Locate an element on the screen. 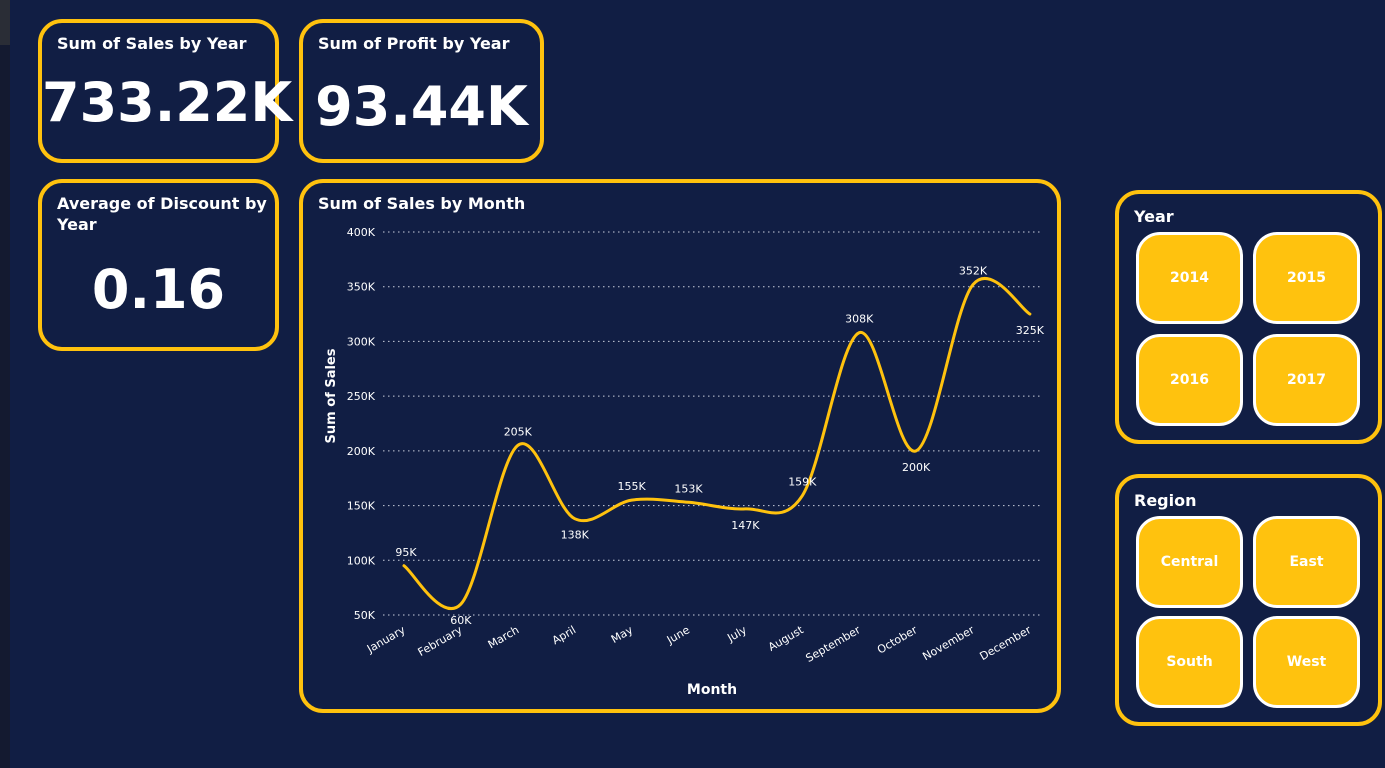 The height and width of the screenshot is (768, 1385). data-label: 95K is located at coordinates (406, 552).